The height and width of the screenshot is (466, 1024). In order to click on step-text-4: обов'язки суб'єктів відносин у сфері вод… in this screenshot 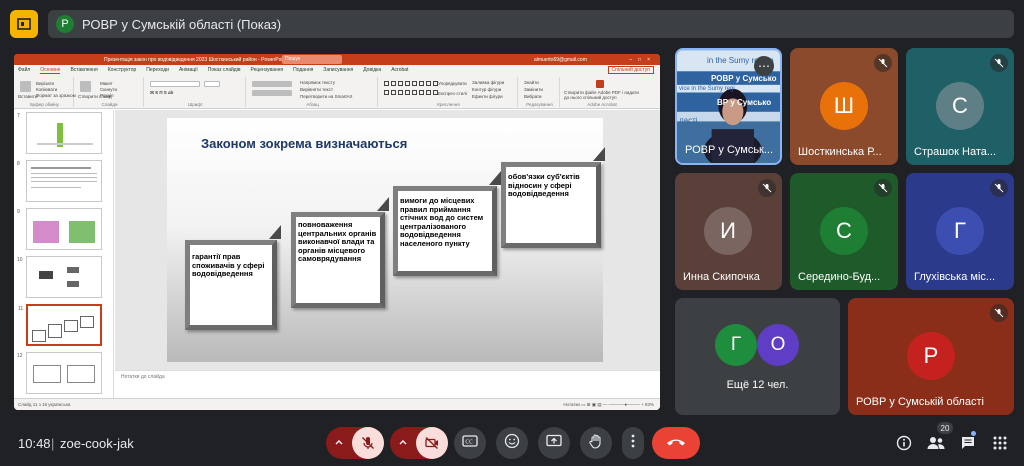, I will do `click(544, 185)`.